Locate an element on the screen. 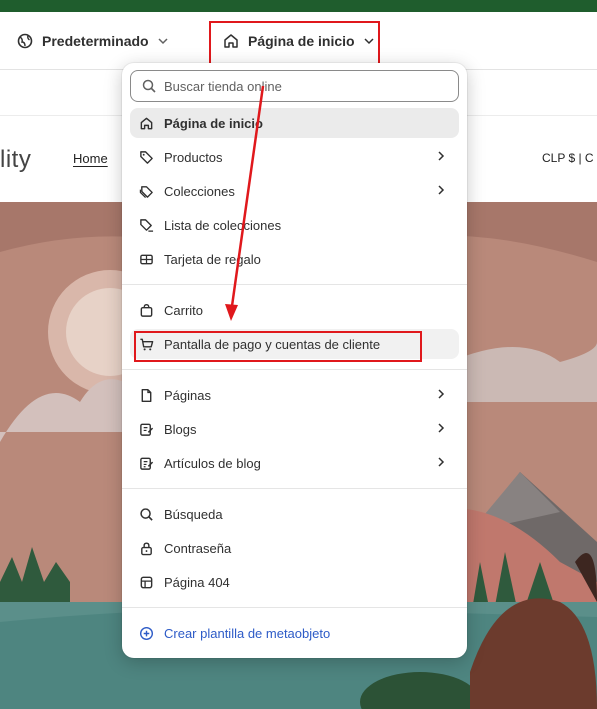 This screenshot has height=709, width=597. lock-icon is located at coordinates (146, 548).